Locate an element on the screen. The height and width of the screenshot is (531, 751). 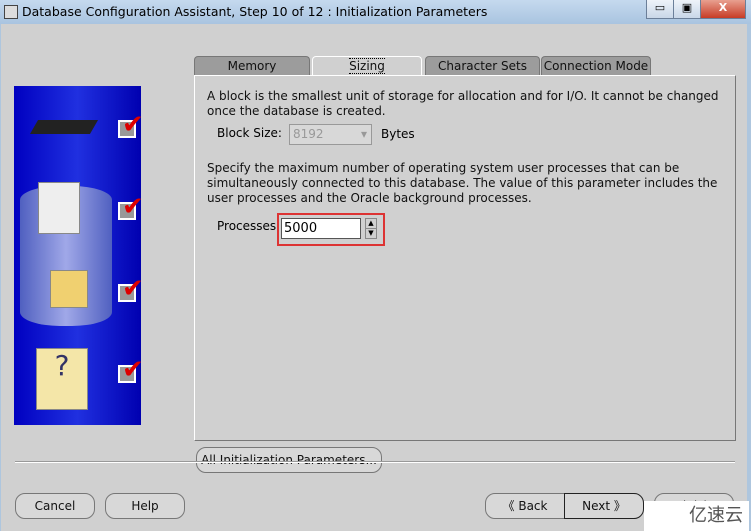
cancel-button: Cancel is located at coordinates (55, 506).